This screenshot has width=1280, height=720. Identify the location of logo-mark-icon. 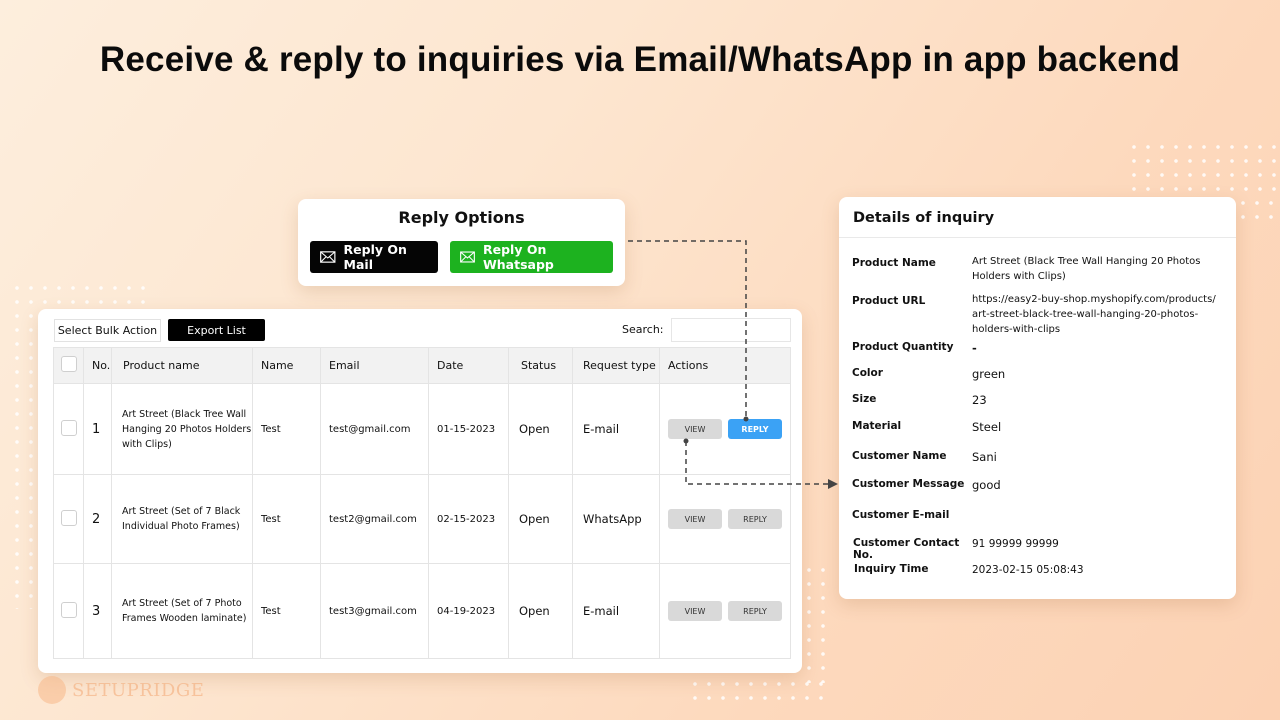
(52, 690).